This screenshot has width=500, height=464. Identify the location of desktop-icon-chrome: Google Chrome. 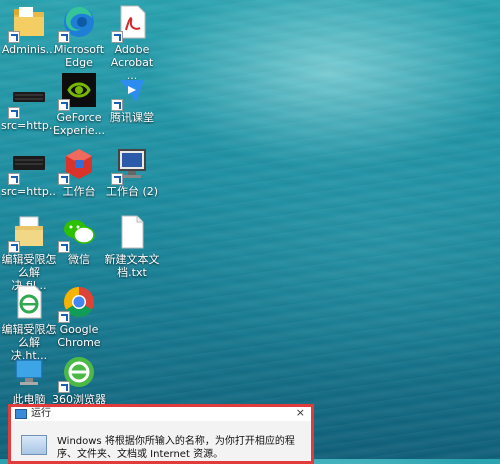
(79, 316).